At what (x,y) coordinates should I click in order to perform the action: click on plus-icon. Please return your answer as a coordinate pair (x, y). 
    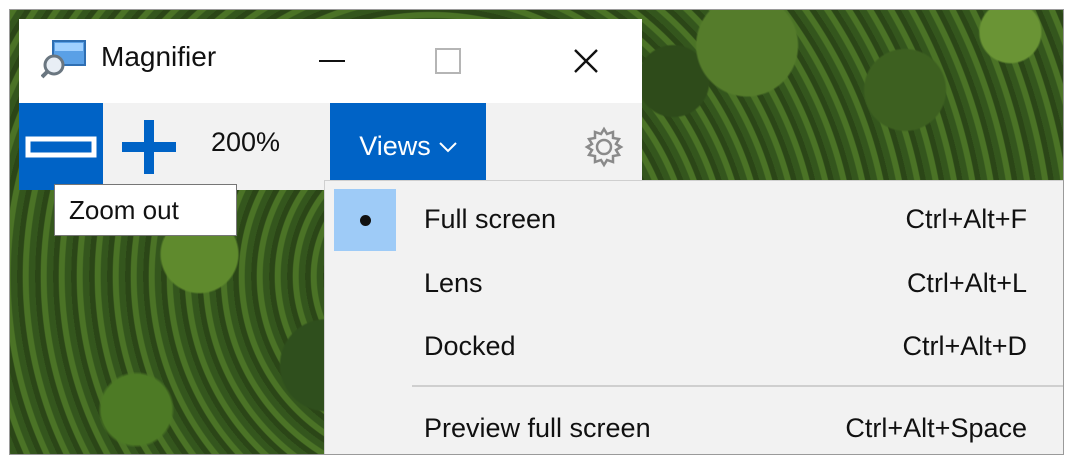
    Looking at the image, I should click on (149, 146).